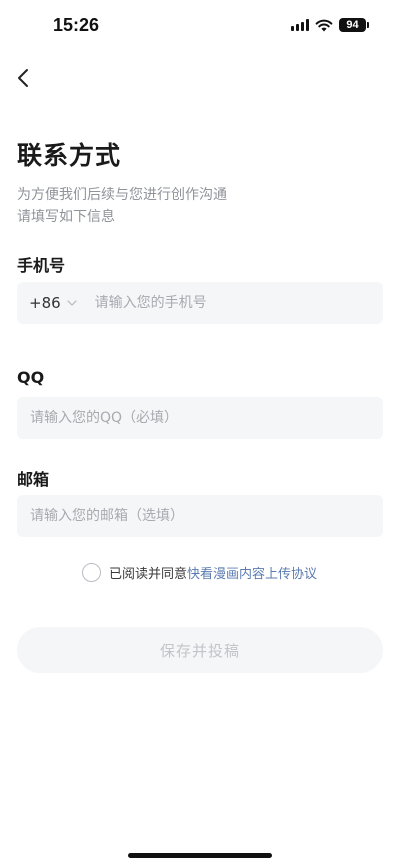 This screenshot has width=400, height=866. Describe the element at coordinates (187, 206) in the screenshot. I see `page-subtitle: 为方便我们后续与您进行创作沟通 请填写如下信息` at that location.